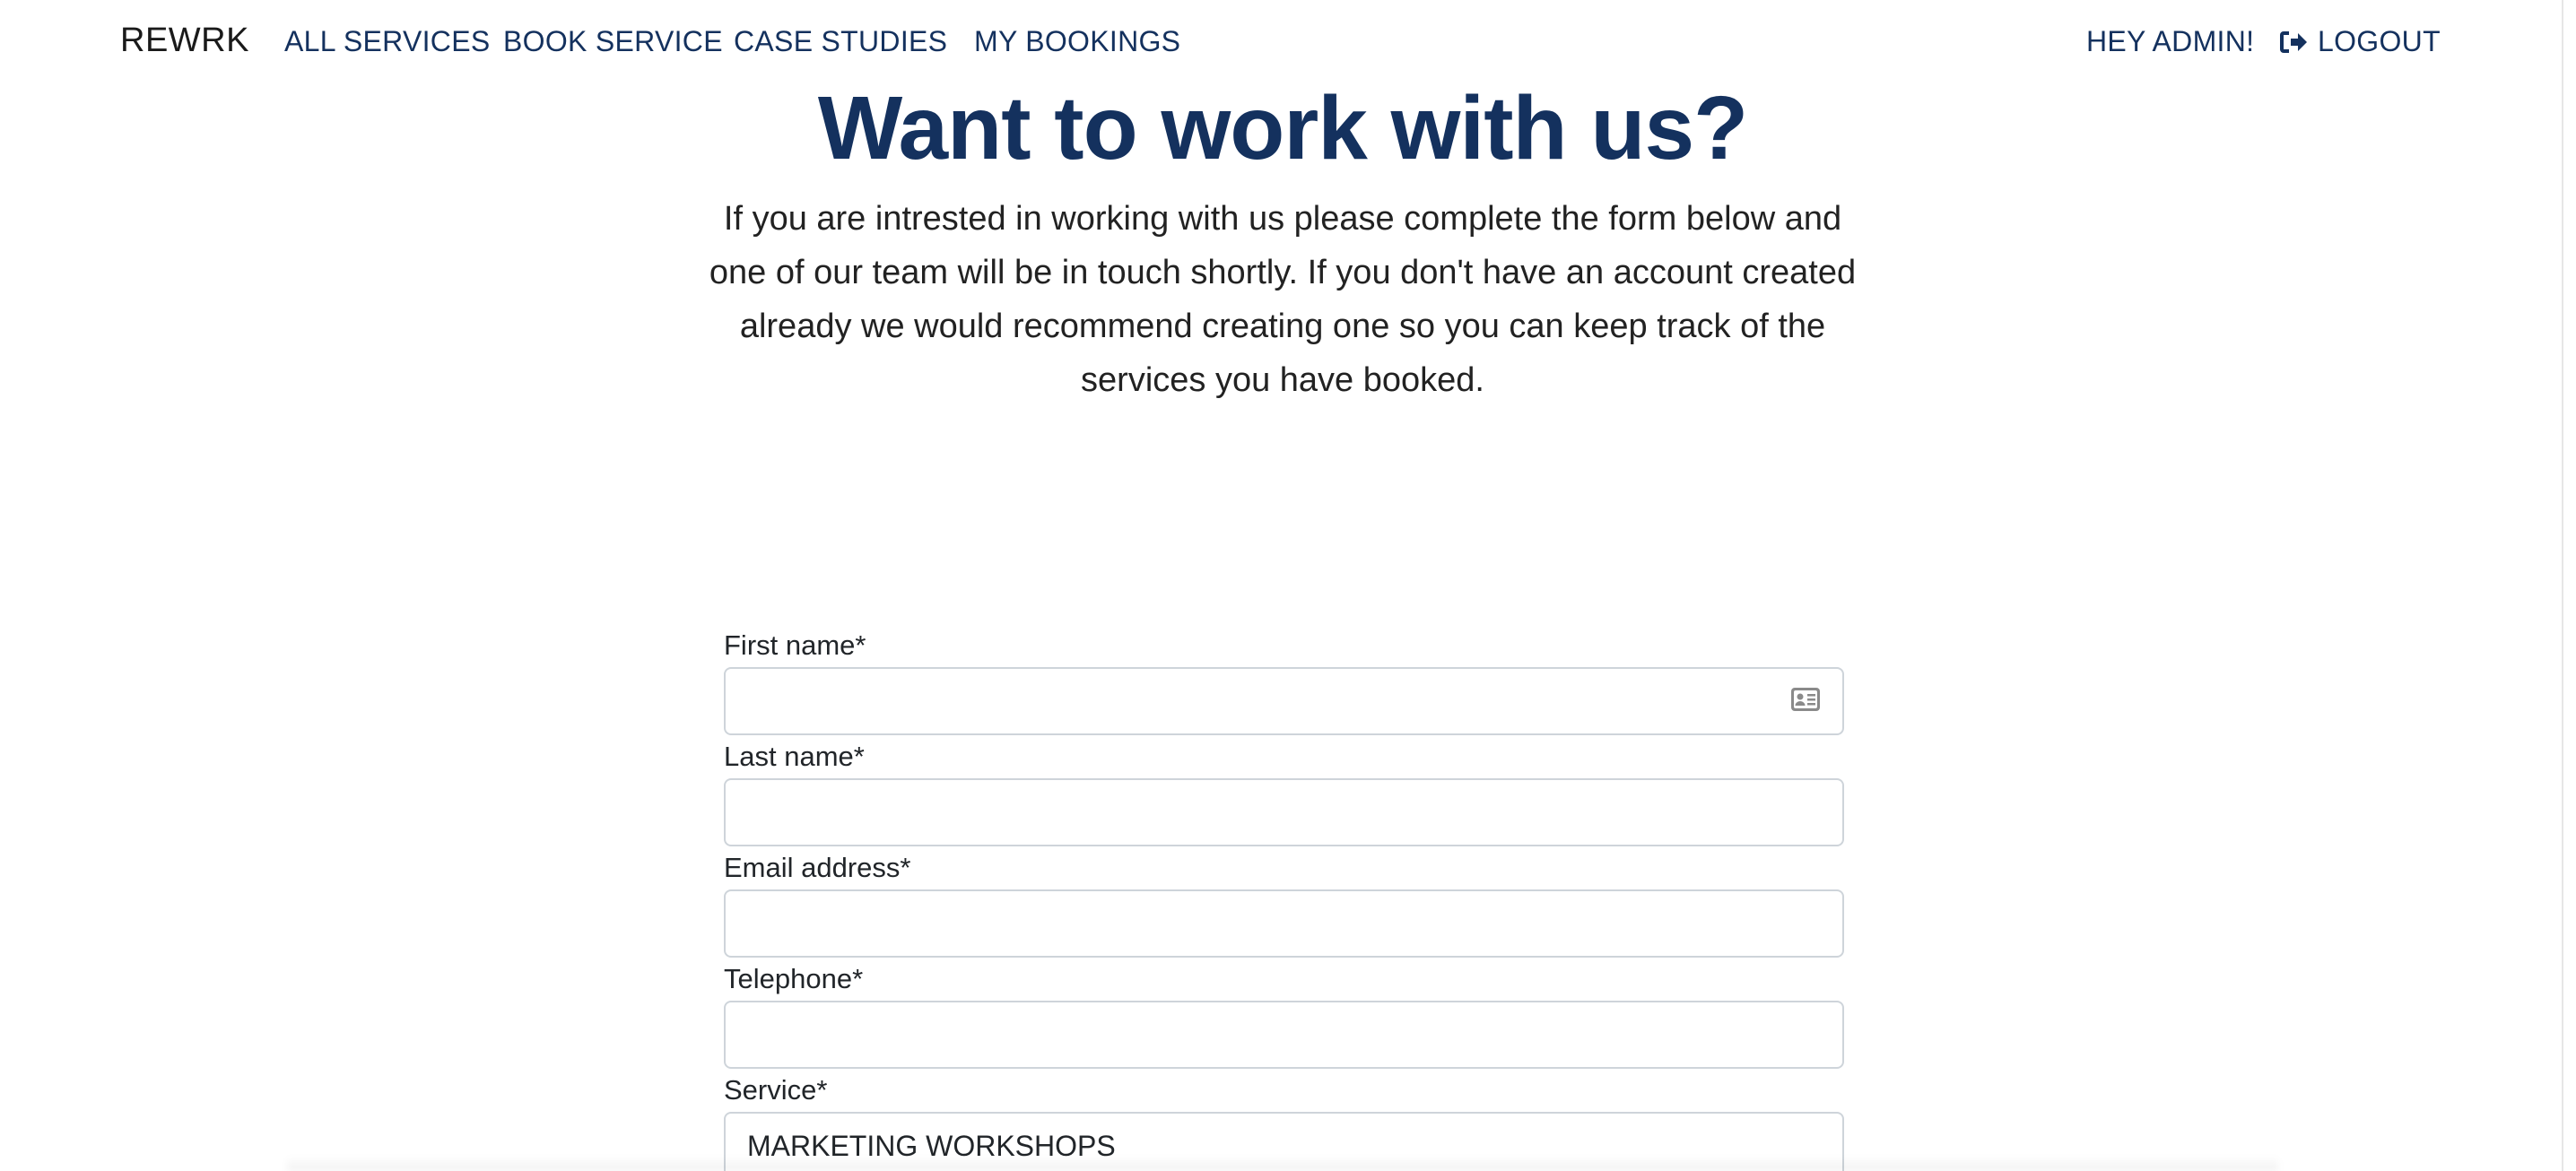 The height and width of the screenshot is (1171, 2576). What do you see at coordinates (613, 41) in the screenshot?
I see `nav-book-service: BOOK SERVICE` at bounding box center [613, 41].